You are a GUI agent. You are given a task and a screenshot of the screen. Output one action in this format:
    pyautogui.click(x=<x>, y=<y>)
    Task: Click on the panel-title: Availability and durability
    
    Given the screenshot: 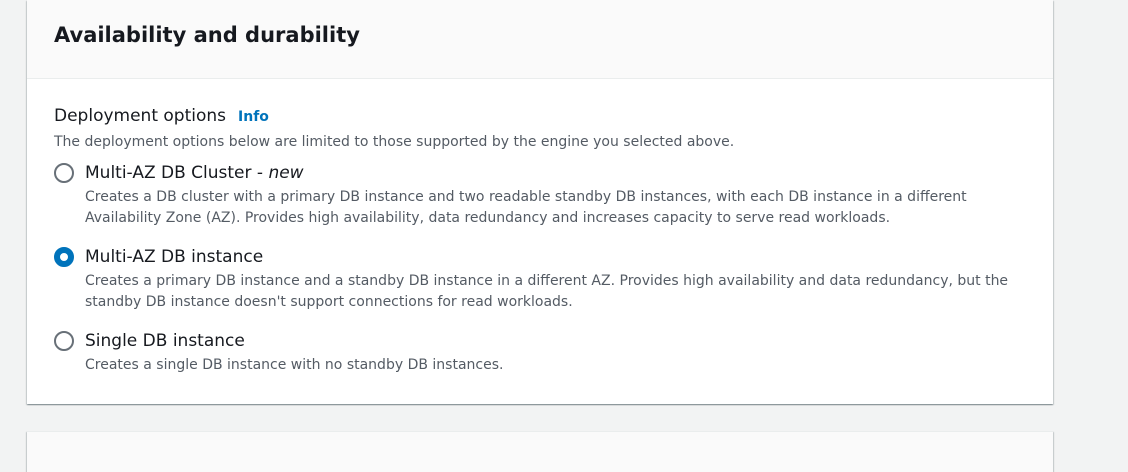 What is the action you would take?
    pyautogui.click(x=207, y=35)
    